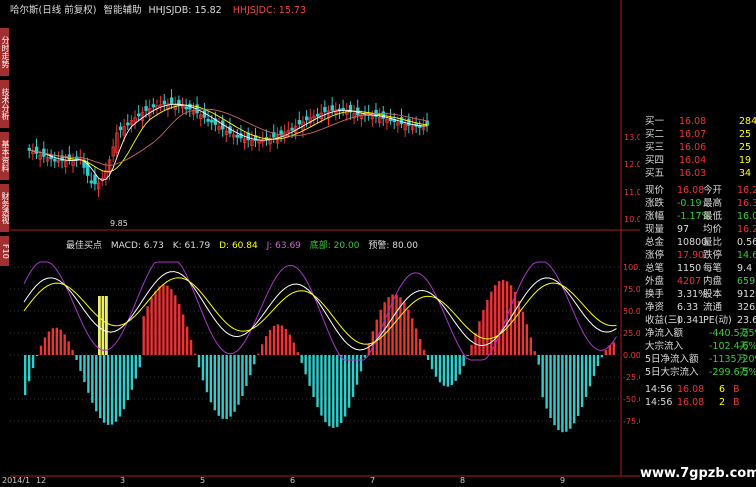 Image resolution: width=756 pixels, height=487 pixels. Describe the element at coordinates (693, 147) in the screenshot. I see `bid-price: 16.06` at that location.